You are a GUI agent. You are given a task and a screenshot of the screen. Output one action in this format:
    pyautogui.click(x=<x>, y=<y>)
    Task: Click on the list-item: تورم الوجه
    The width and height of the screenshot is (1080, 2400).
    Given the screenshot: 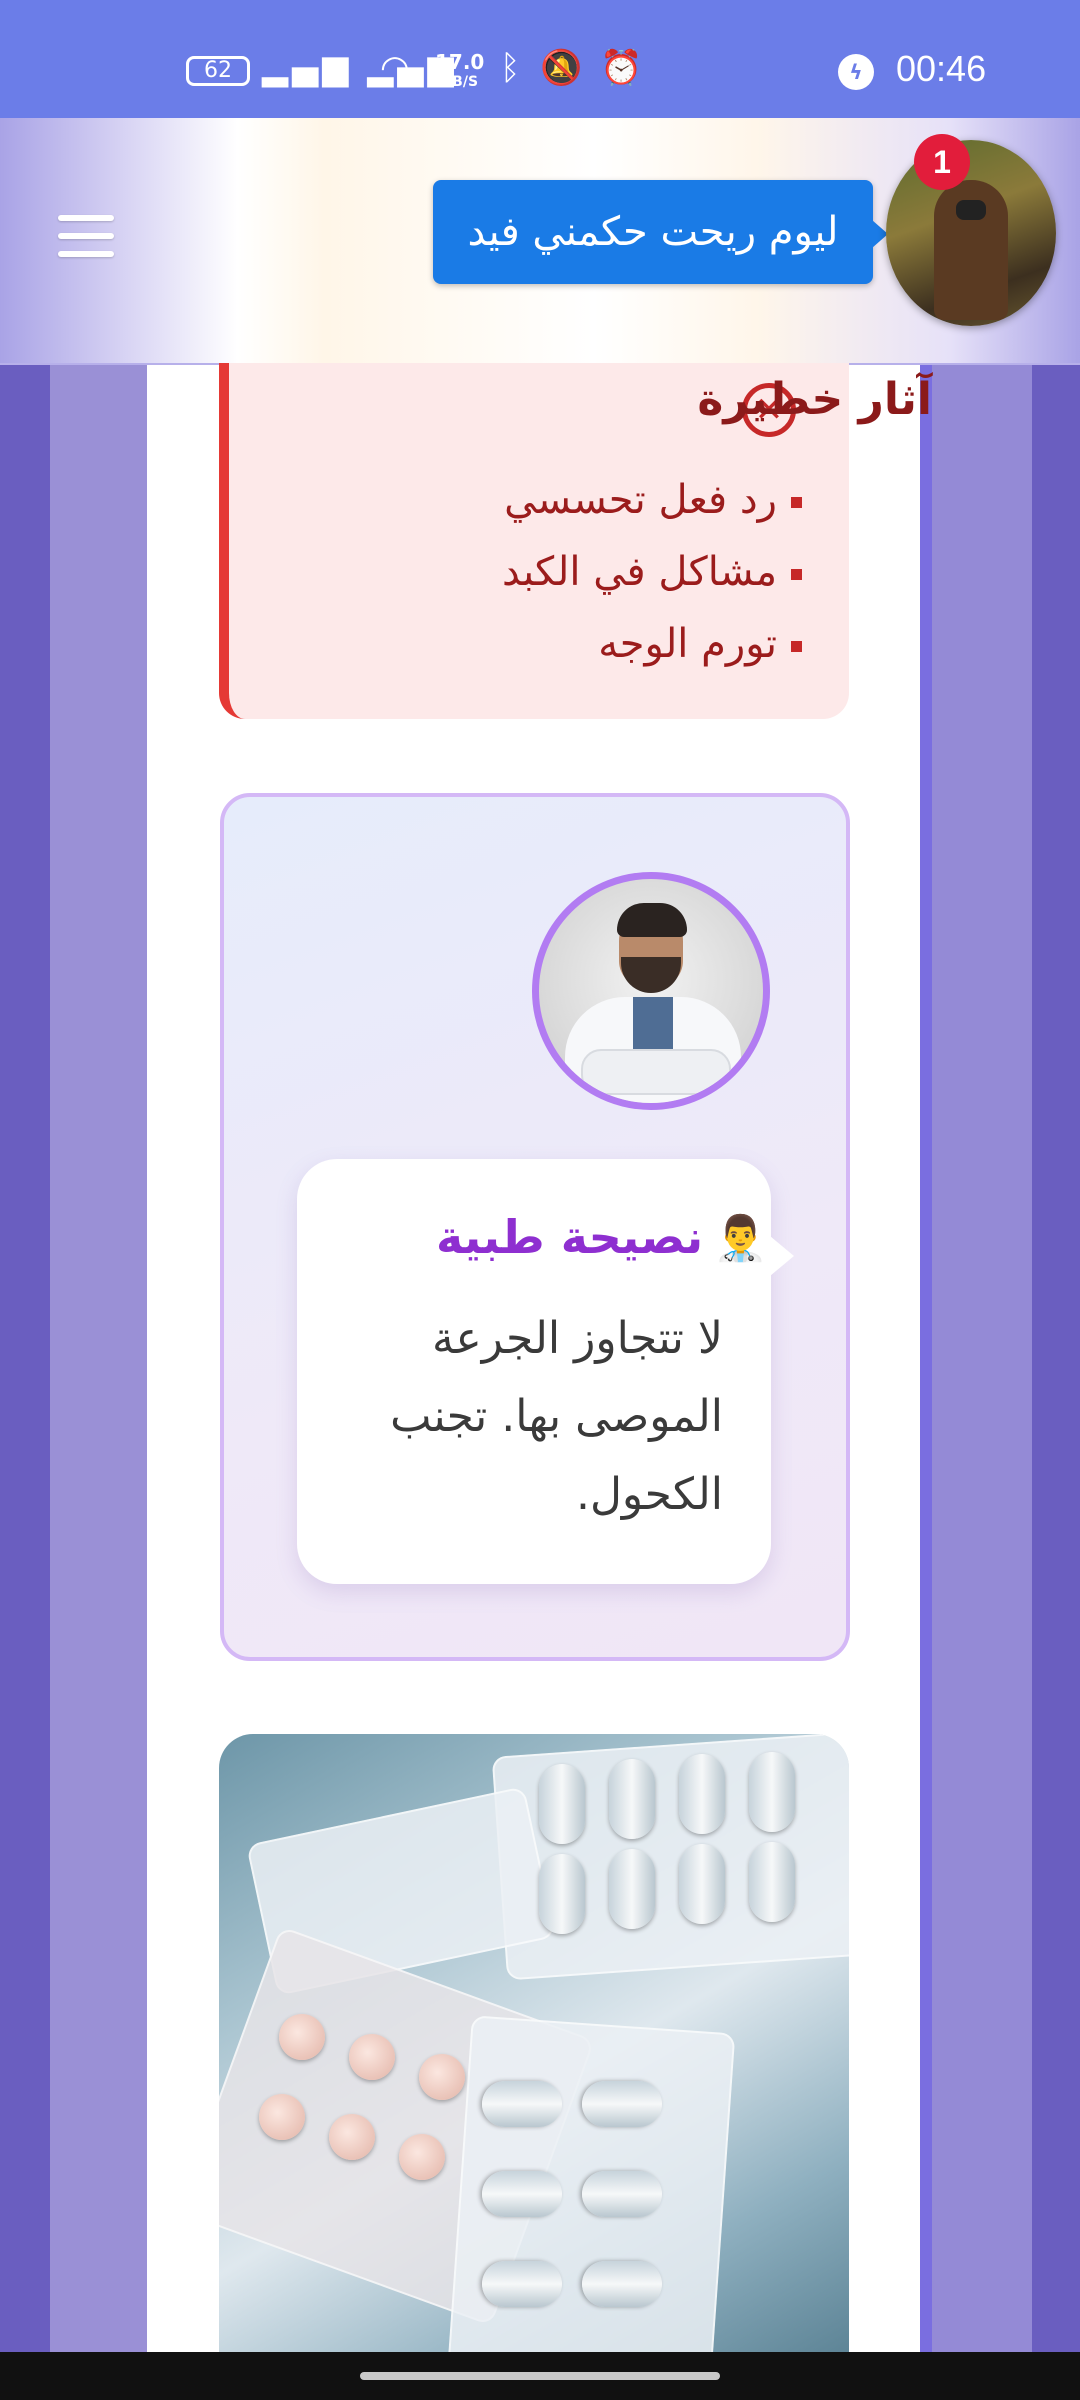 What is the action you would take?
    pyautogui.click(x=592, y=650)
    